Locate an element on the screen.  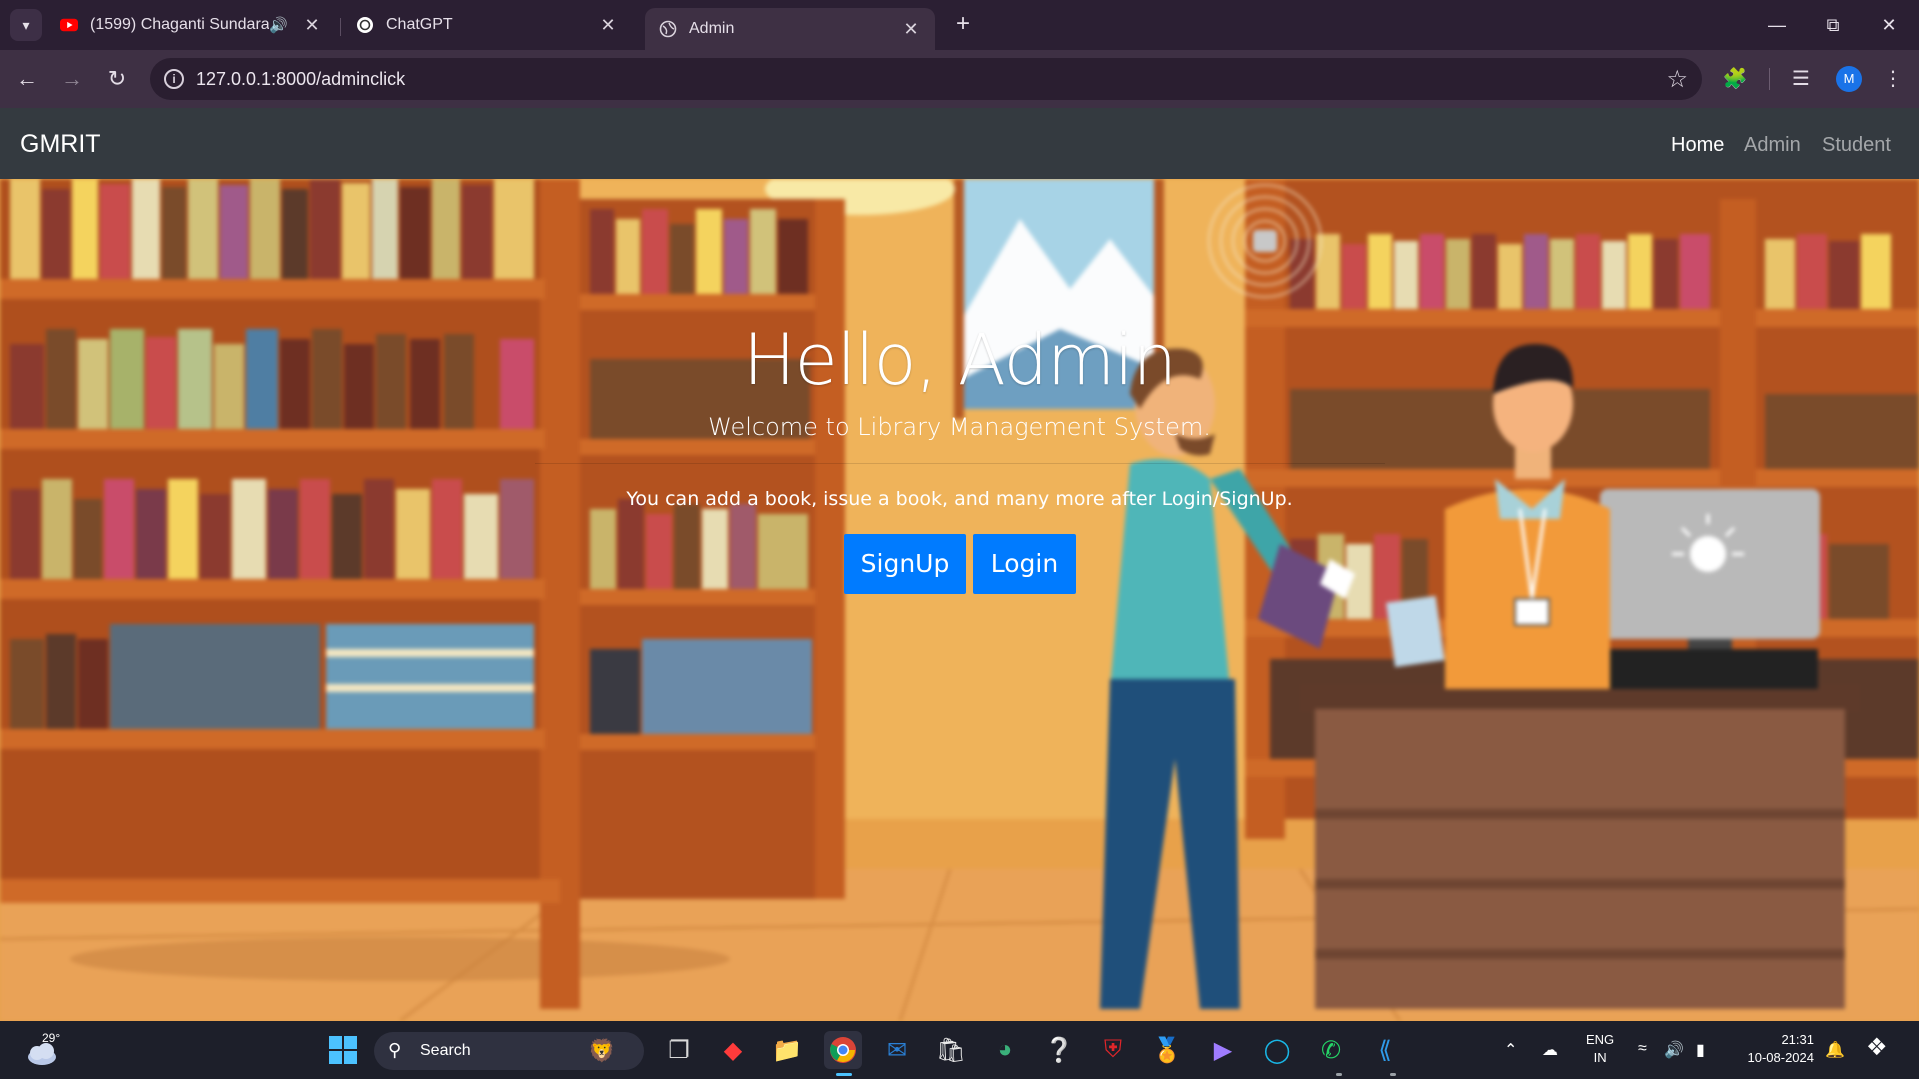
chrome-icon is located at coordinates (843, 1050).